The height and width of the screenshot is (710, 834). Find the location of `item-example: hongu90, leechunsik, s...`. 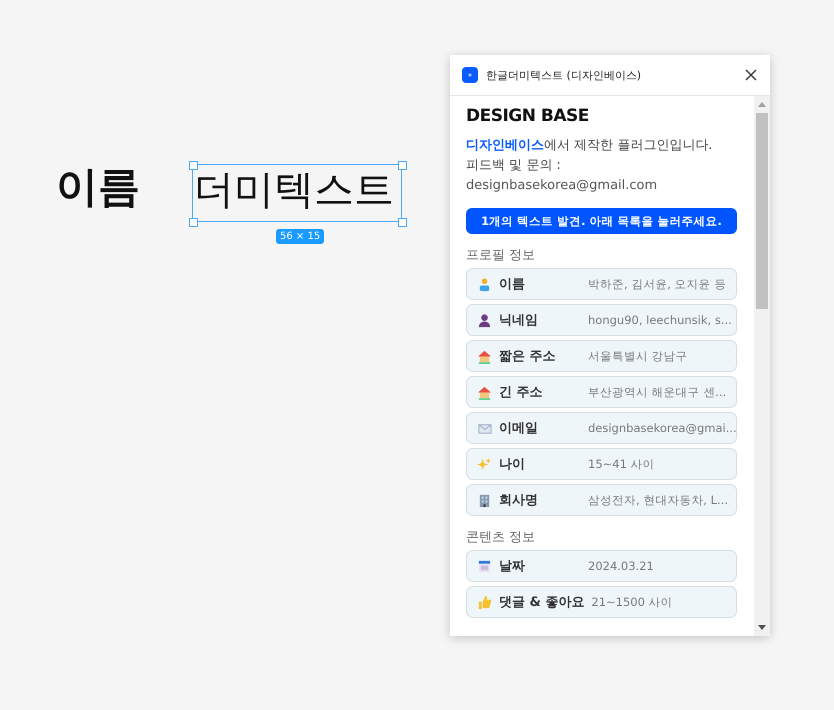

item-example: hongu90, leechunsik, s... is located at coordinates (660, 320).